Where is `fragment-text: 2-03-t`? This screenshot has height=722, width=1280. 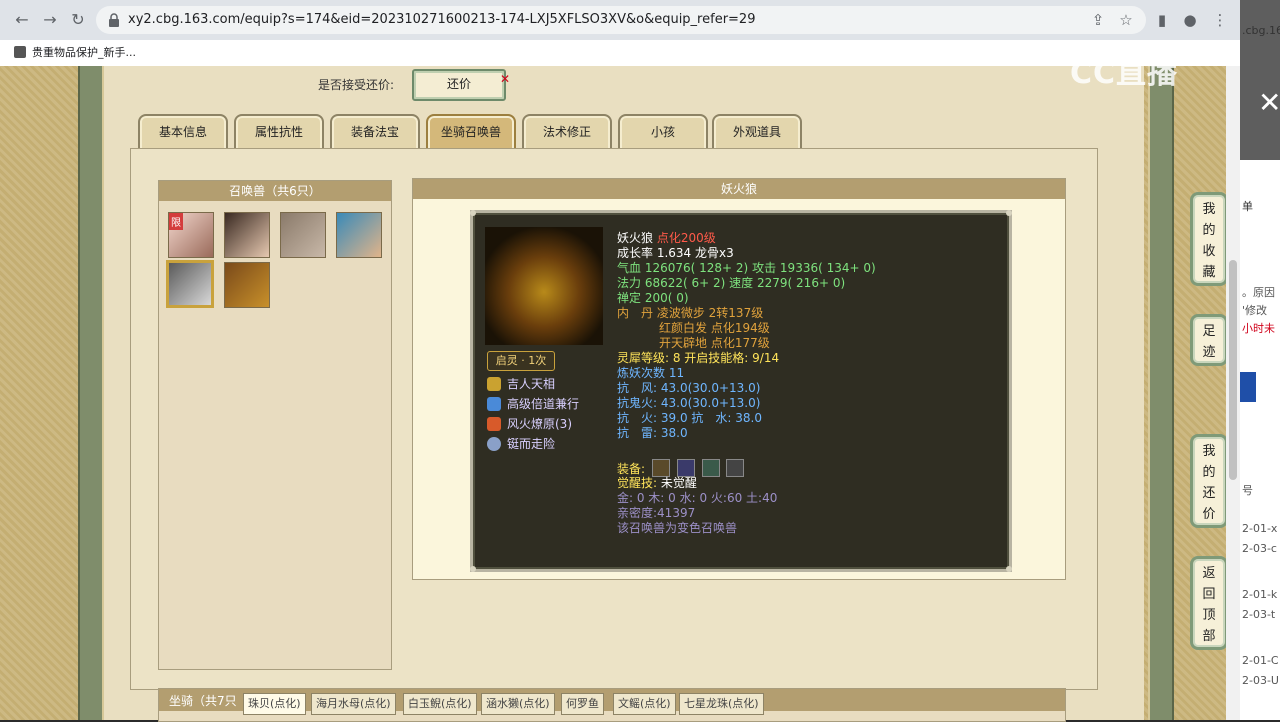 fragment-text: 2-03-t is located at coordinates (1259, 614).